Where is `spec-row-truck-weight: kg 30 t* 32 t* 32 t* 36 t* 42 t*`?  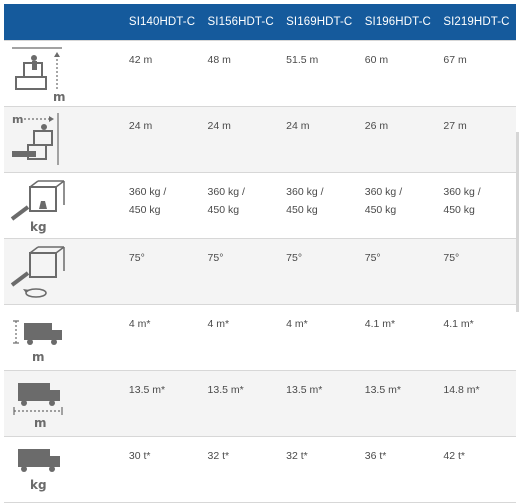
spec-row-truck-weight: kg 30 t* 32 t* 32 t* 36 t* 42 t* is located at coordinates (260, 469).